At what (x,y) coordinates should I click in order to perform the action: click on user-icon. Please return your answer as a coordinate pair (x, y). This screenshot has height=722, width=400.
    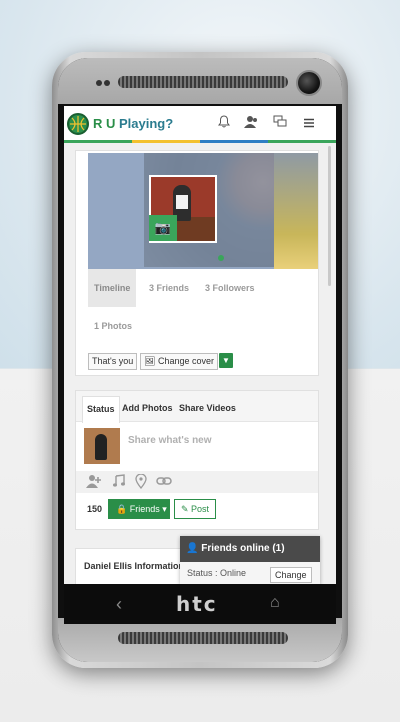
    Looking at the image, I should click on (251, 124).